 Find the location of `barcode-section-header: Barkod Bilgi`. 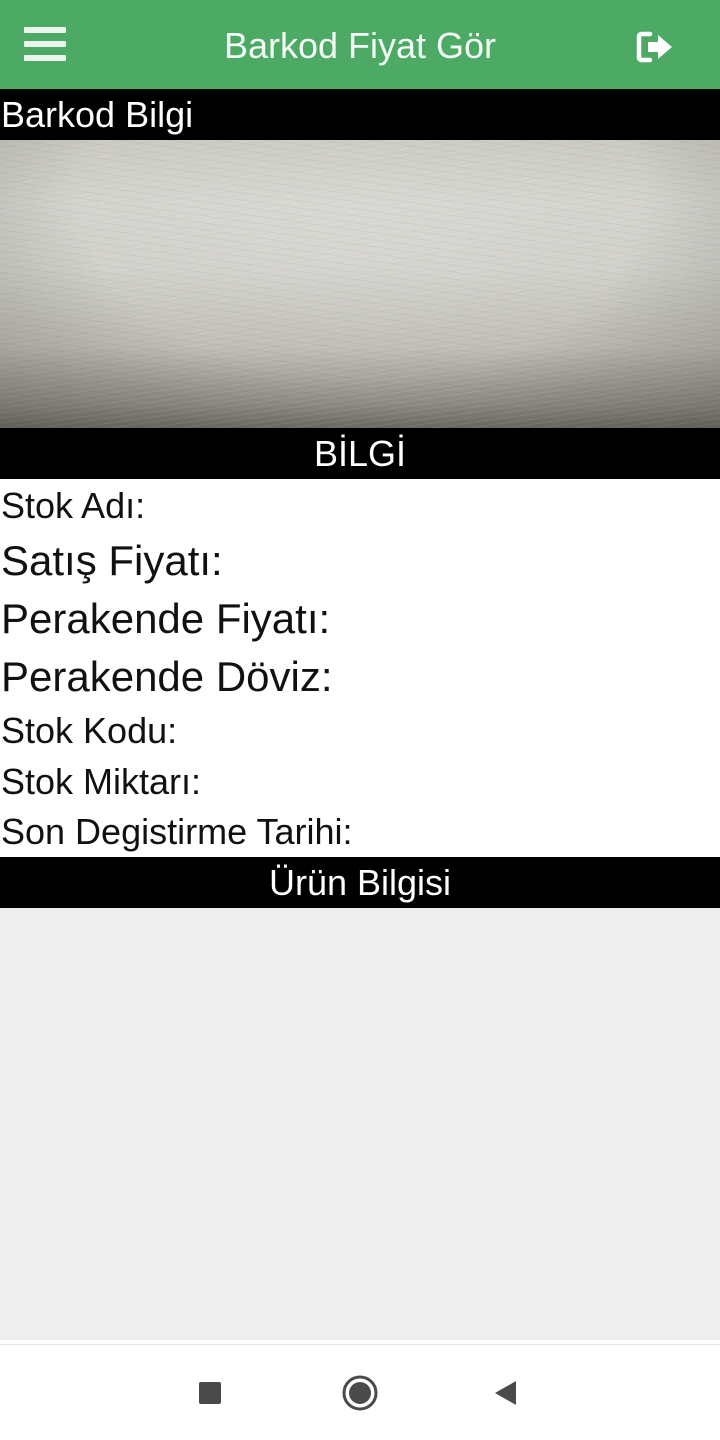

barcode-section-header: Barkod Bilgi is located at coordinates (360, 114).